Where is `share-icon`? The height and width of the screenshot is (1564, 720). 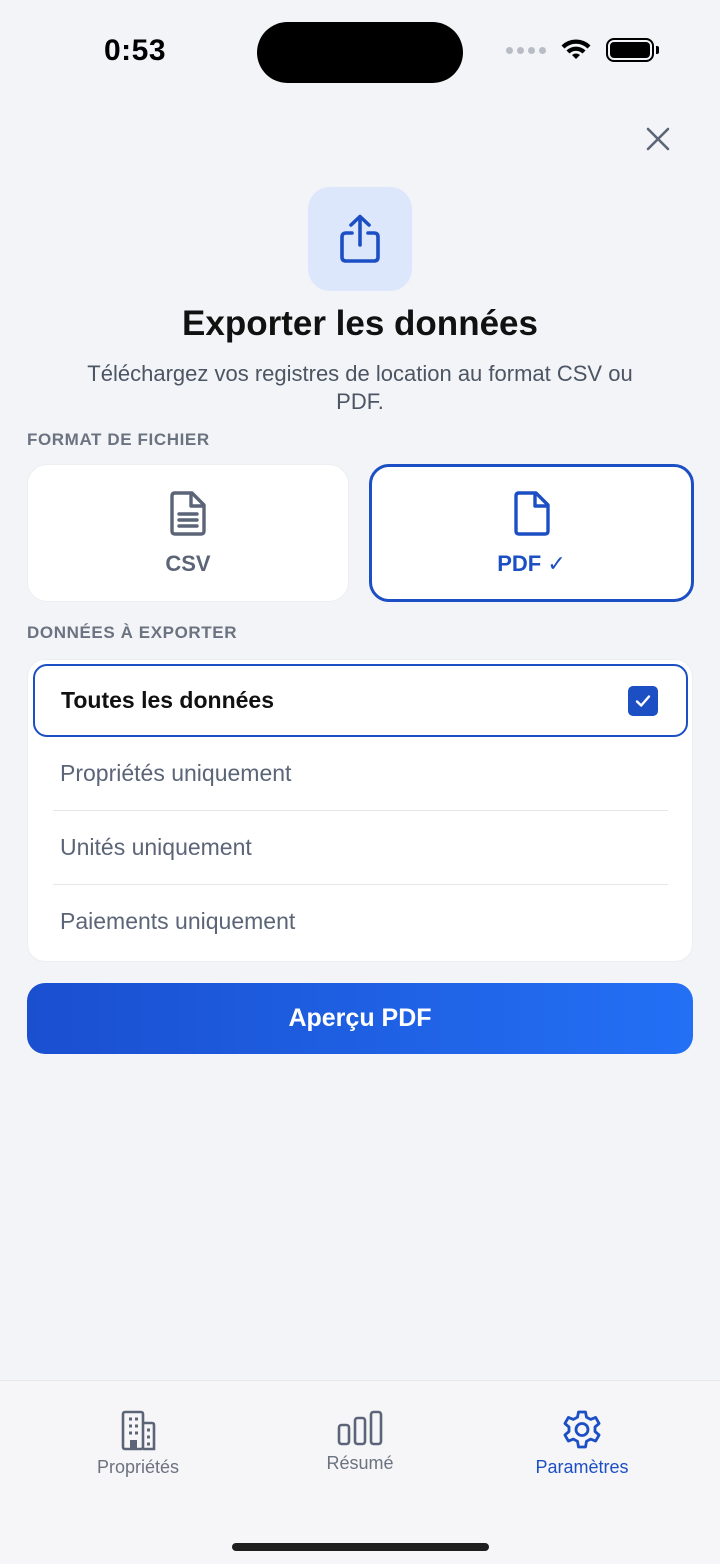 share-icon is located at coordinates (360, 238).